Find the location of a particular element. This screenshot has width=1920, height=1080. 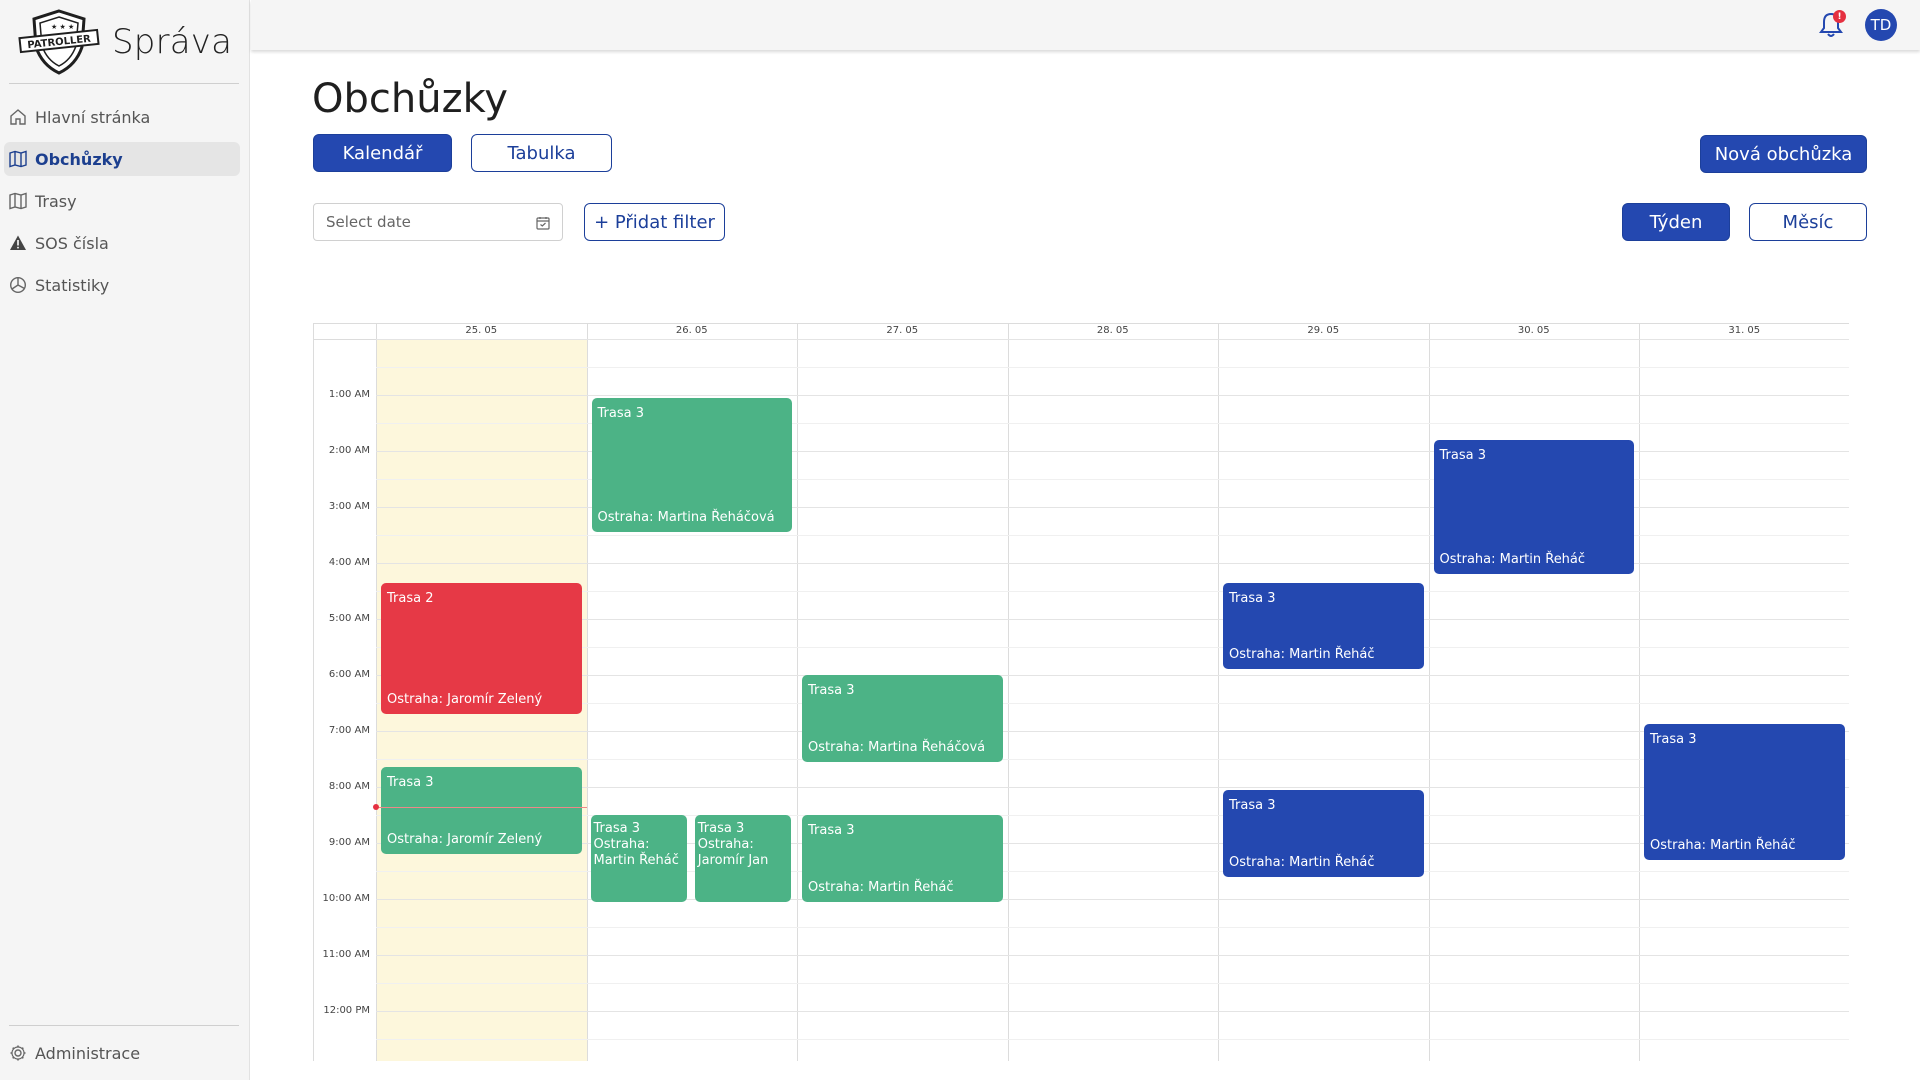

table-view-button: Tabulka is located at coordinates (541, 153).